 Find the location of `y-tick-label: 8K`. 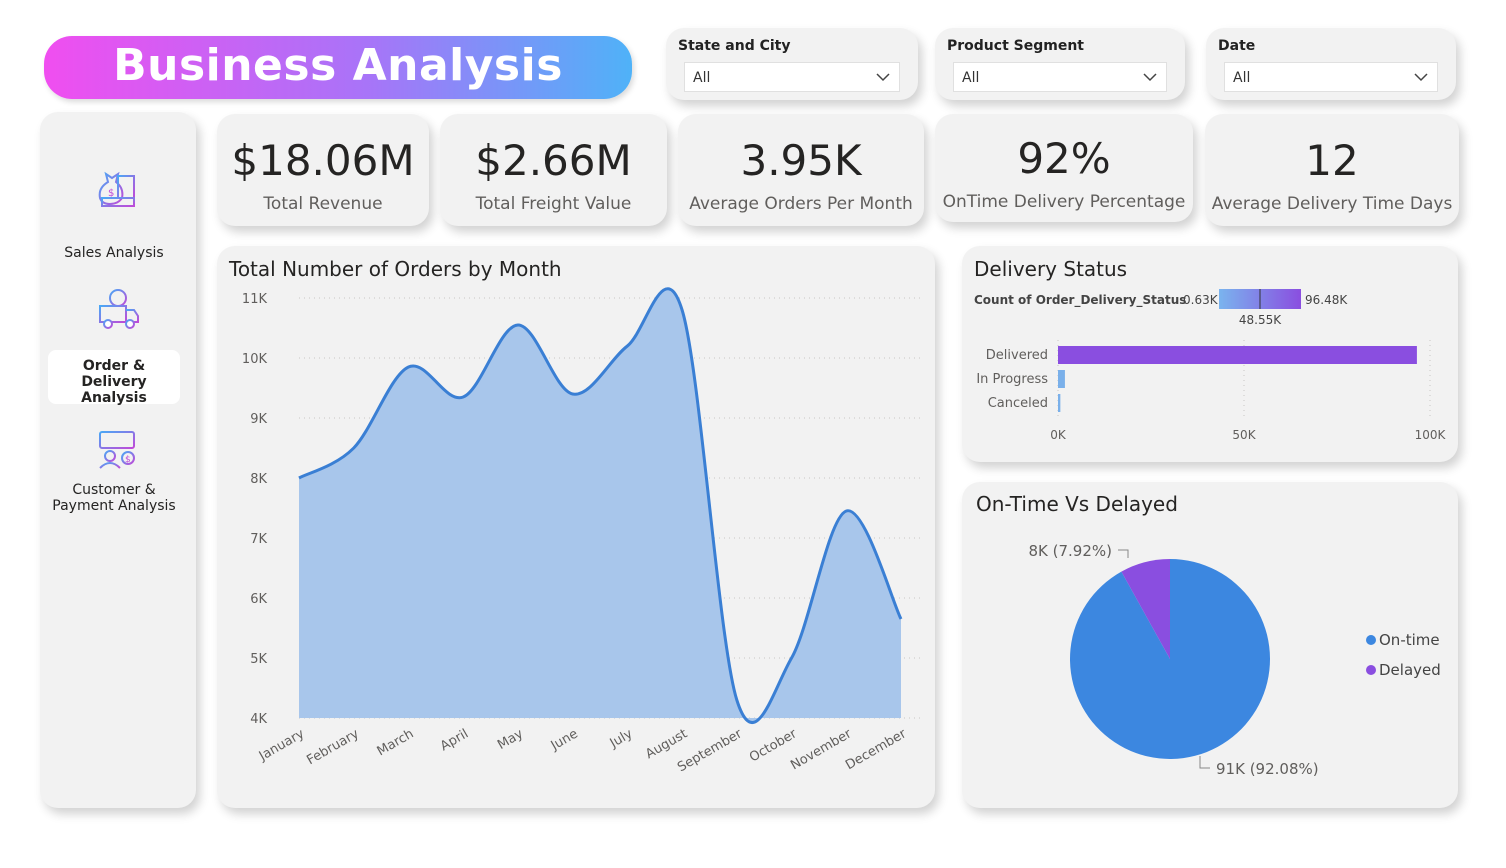

y-tick-label: 8K is located at coordinates (258, 479).